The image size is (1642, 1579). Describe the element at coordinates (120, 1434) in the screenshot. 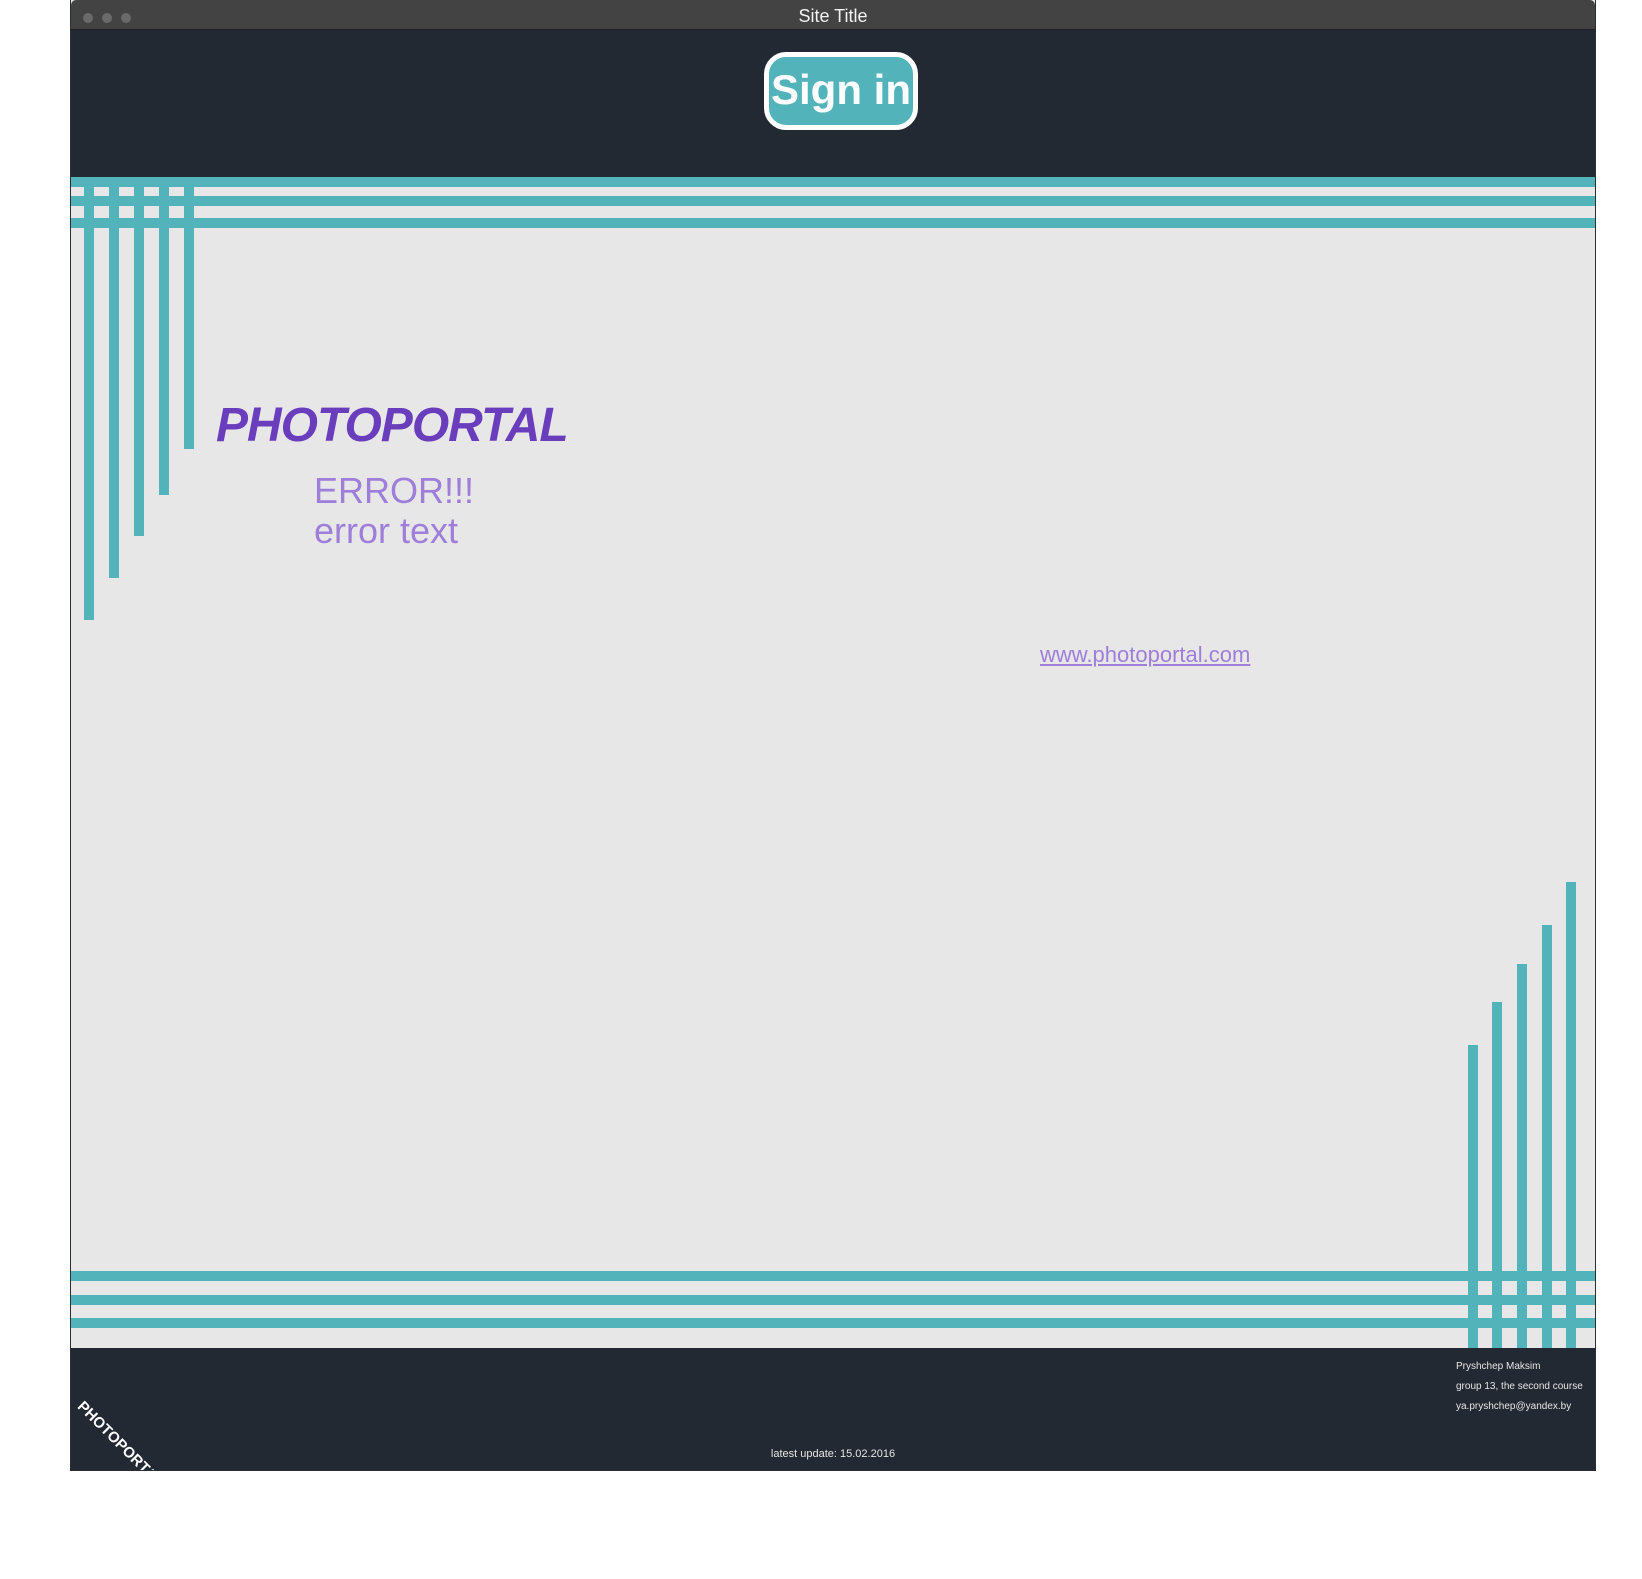

I see `footer-logo: PHOTOPORTAL` at that location.